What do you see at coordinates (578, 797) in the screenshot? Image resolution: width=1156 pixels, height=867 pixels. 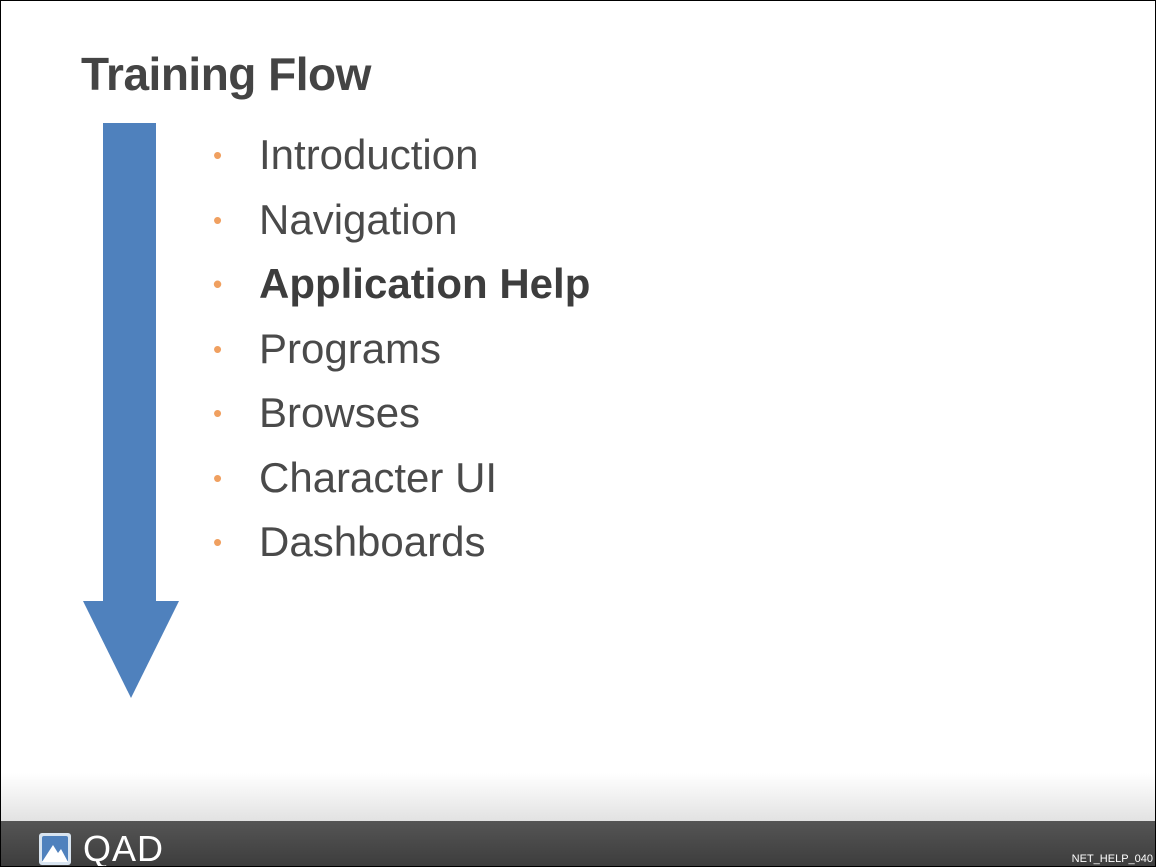 I see `footer-gradient` at bounding box center [578, 797].